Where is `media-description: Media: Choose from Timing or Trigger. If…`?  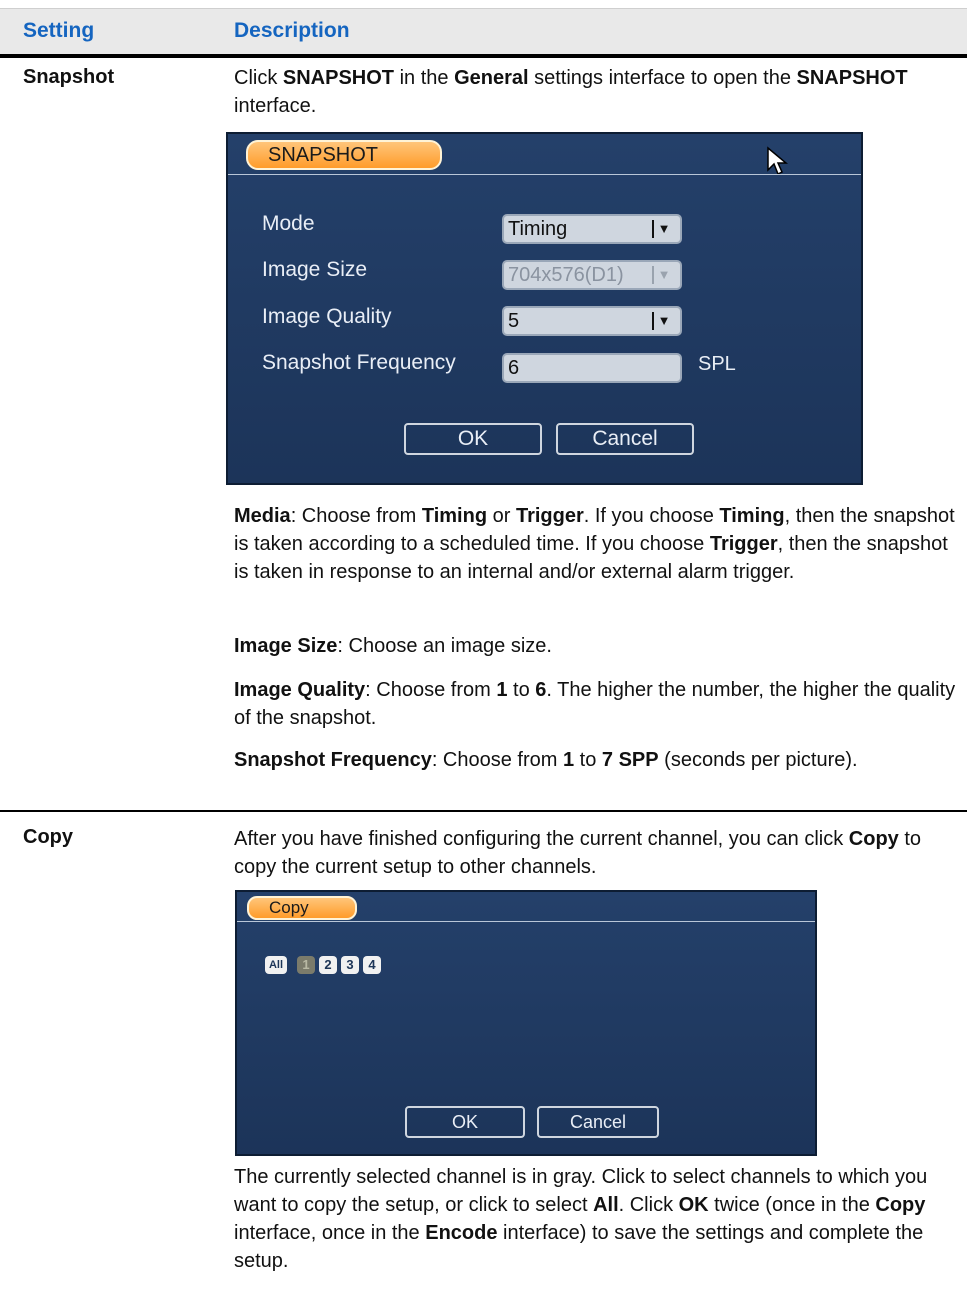
media-description: Media: Choose from Timing or Trigger. If… is located at coordinates (594, 544).